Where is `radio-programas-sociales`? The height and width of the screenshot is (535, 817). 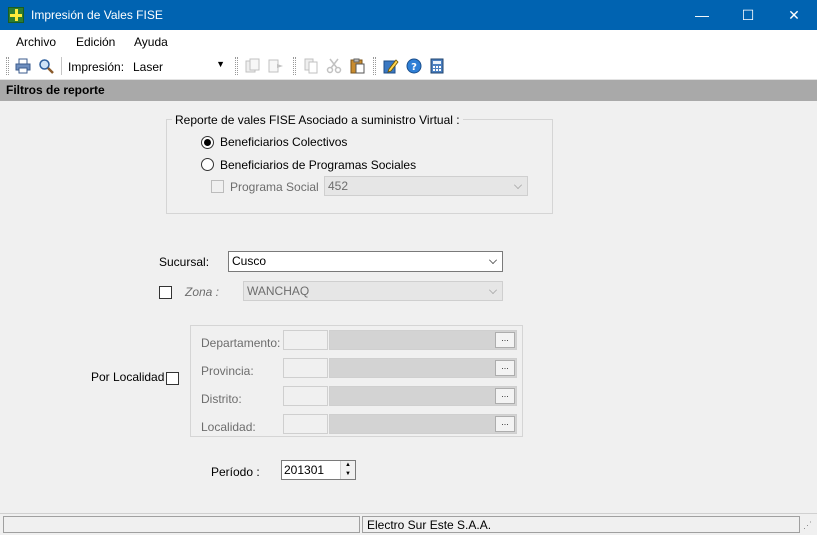
radio-programas-sociales is located at coordinates (207, 164).